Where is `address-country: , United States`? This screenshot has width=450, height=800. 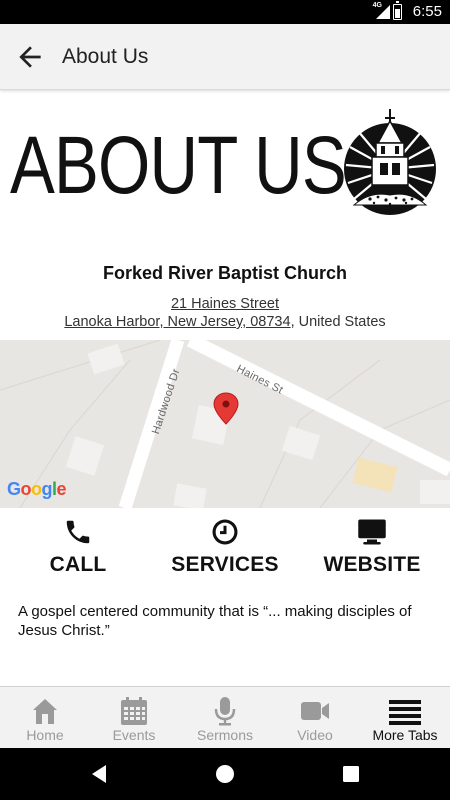 address-country: , United States is located at coordinates (338, 322).